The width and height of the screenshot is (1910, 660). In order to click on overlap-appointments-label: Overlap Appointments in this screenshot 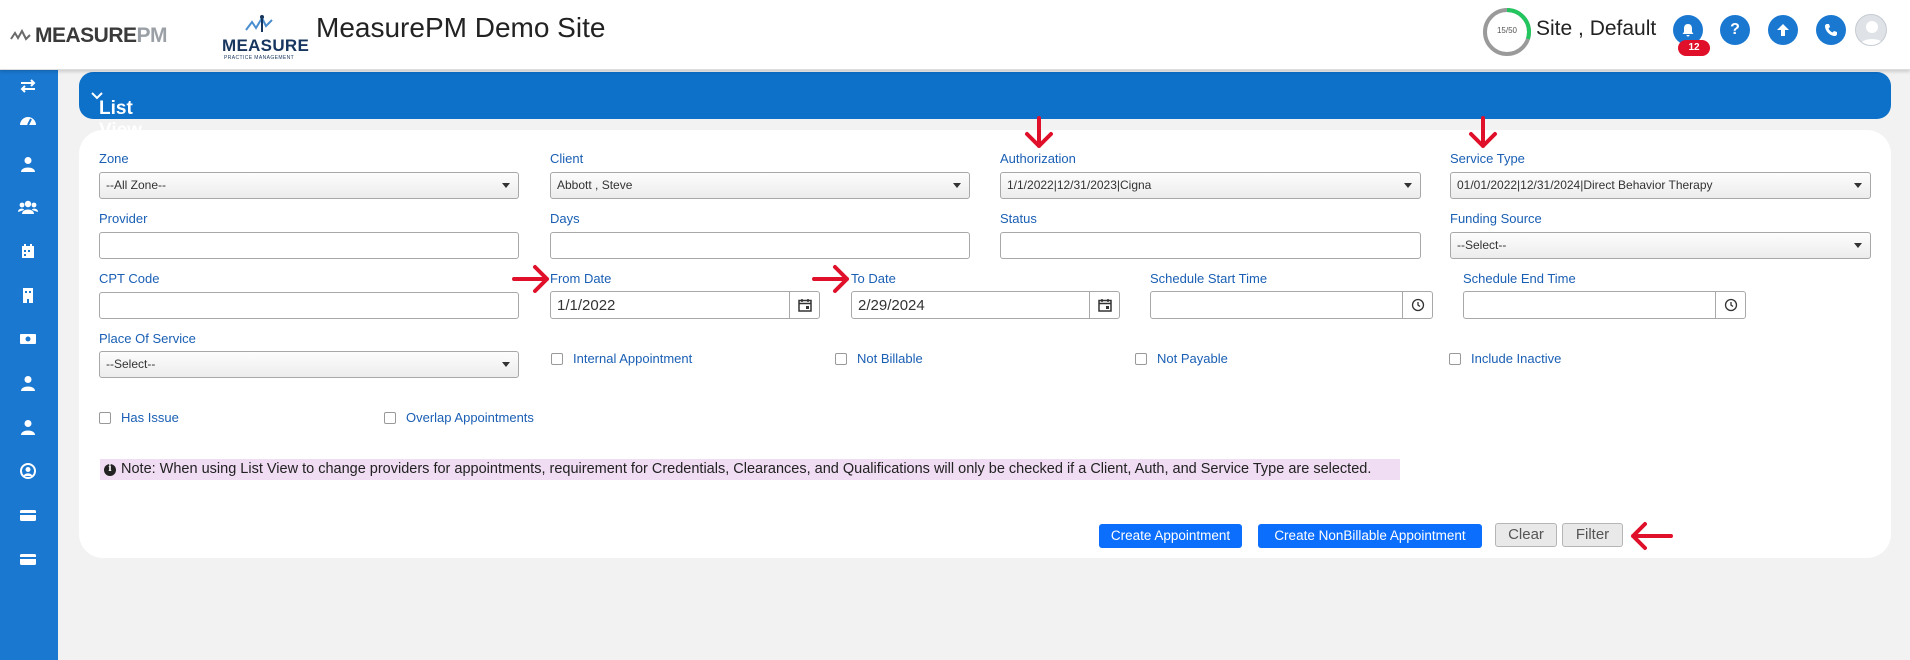, I will do `click(470, 417)`.